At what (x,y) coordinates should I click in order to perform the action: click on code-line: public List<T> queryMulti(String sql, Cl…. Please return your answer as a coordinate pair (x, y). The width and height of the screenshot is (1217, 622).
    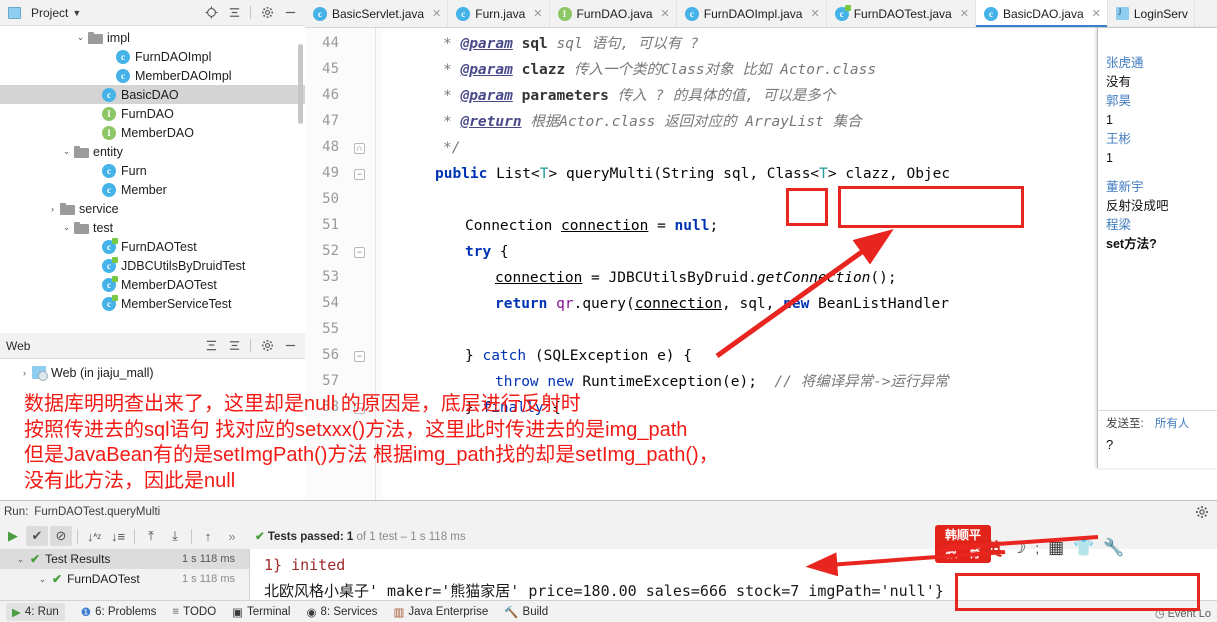
    Looking at the image, I should click on (692, 174).